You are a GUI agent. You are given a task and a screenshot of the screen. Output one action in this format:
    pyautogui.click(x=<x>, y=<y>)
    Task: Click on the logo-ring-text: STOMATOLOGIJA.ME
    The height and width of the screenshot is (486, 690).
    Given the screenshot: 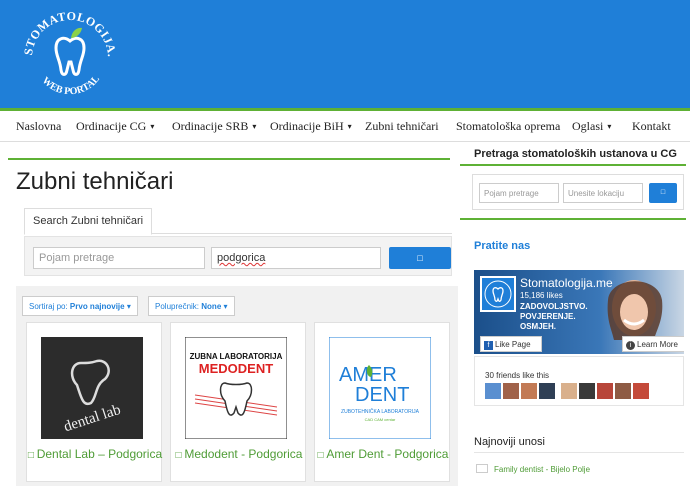 What is the action you would take?
    pyautogui.click(x=68, y=33)
    